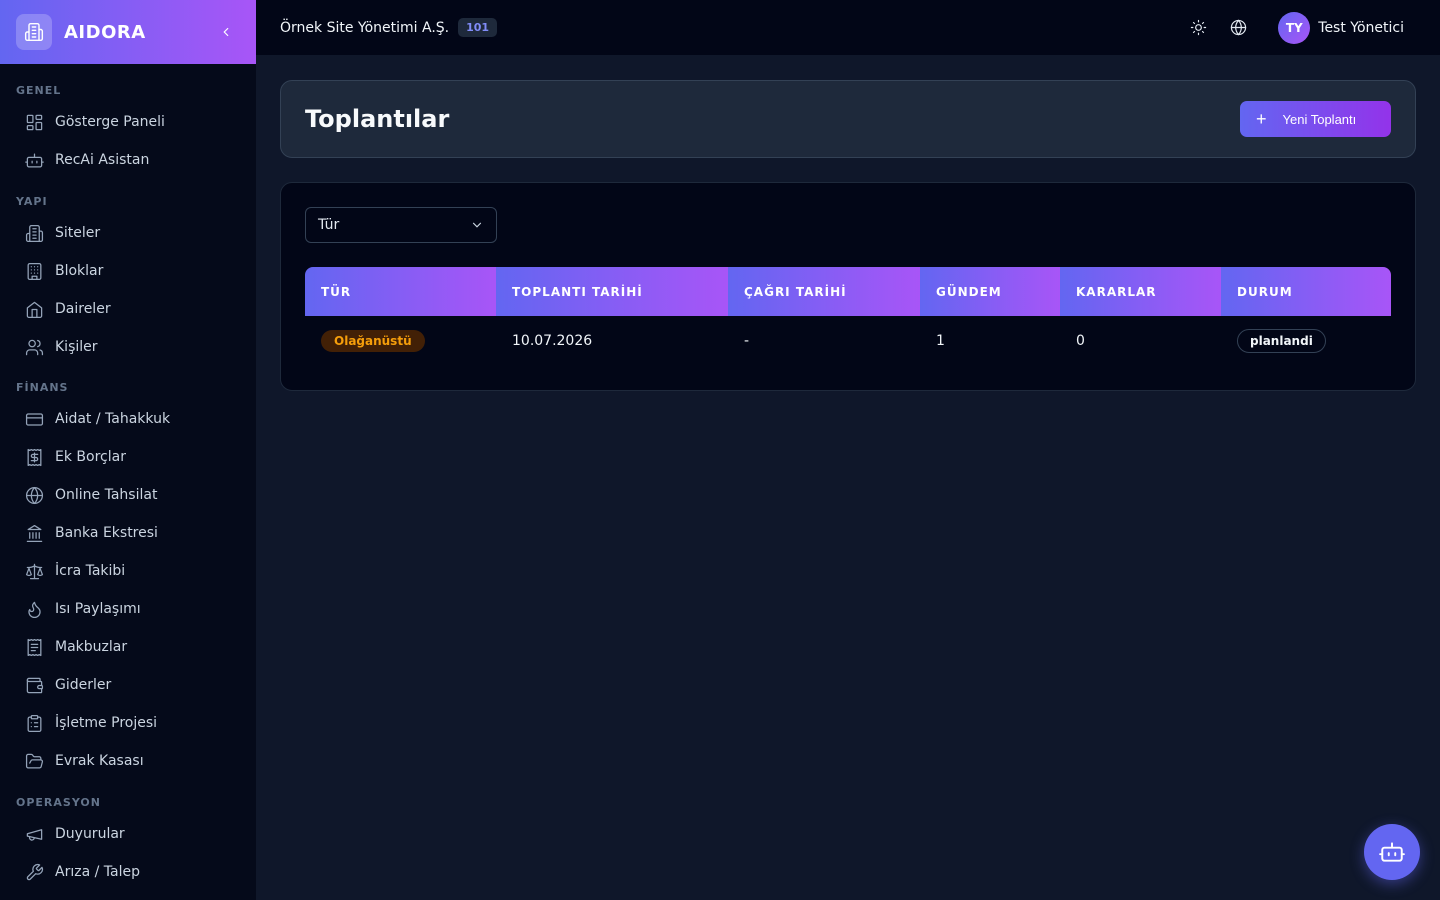  I want to click on user-menu: TY Test Yönetici, so click(1341, 27).